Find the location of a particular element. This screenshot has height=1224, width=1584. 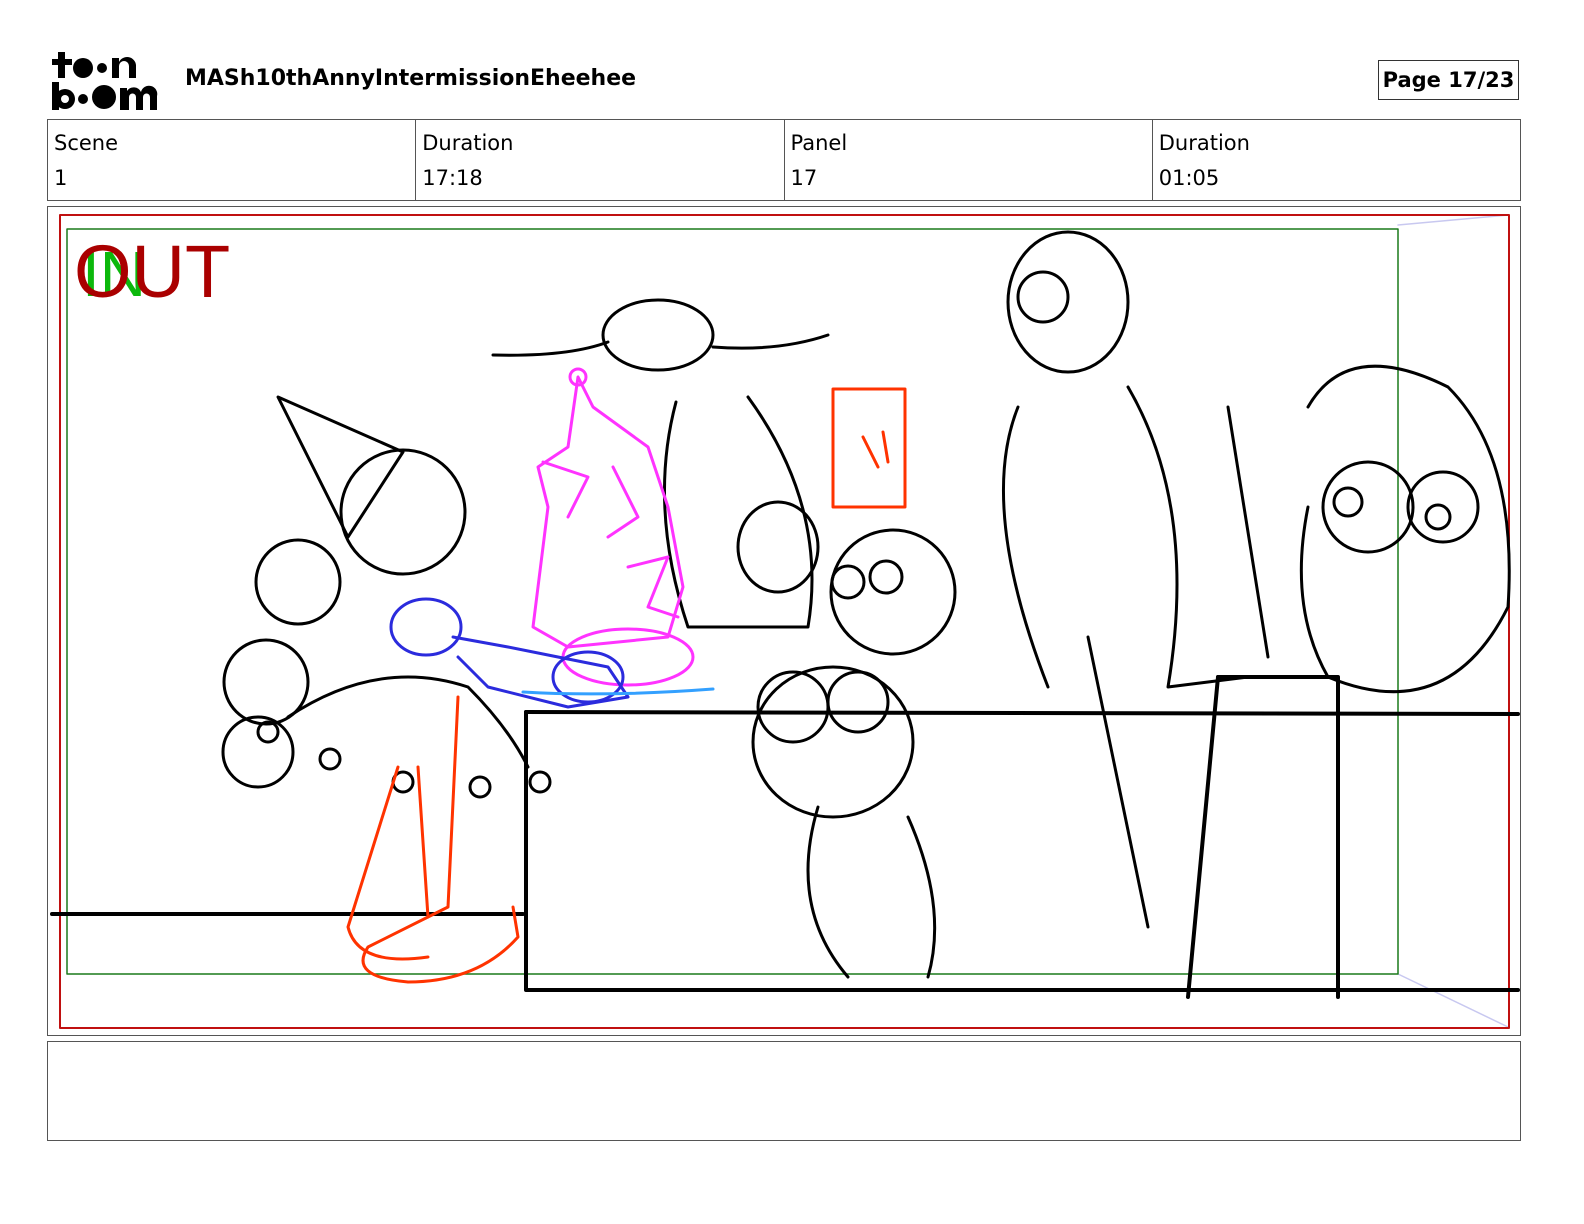

mash-sign-sketch is located at coordinates (613, 527).